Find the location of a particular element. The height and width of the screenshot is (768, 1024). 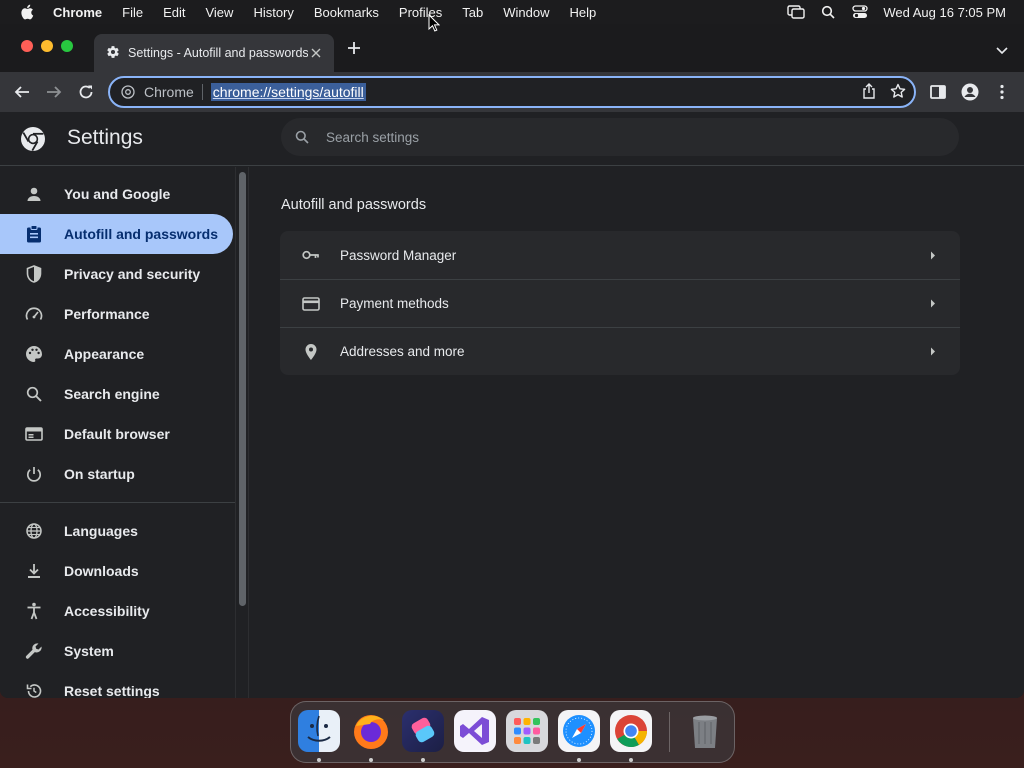

globe-icon is located at coordinates (34, 531).